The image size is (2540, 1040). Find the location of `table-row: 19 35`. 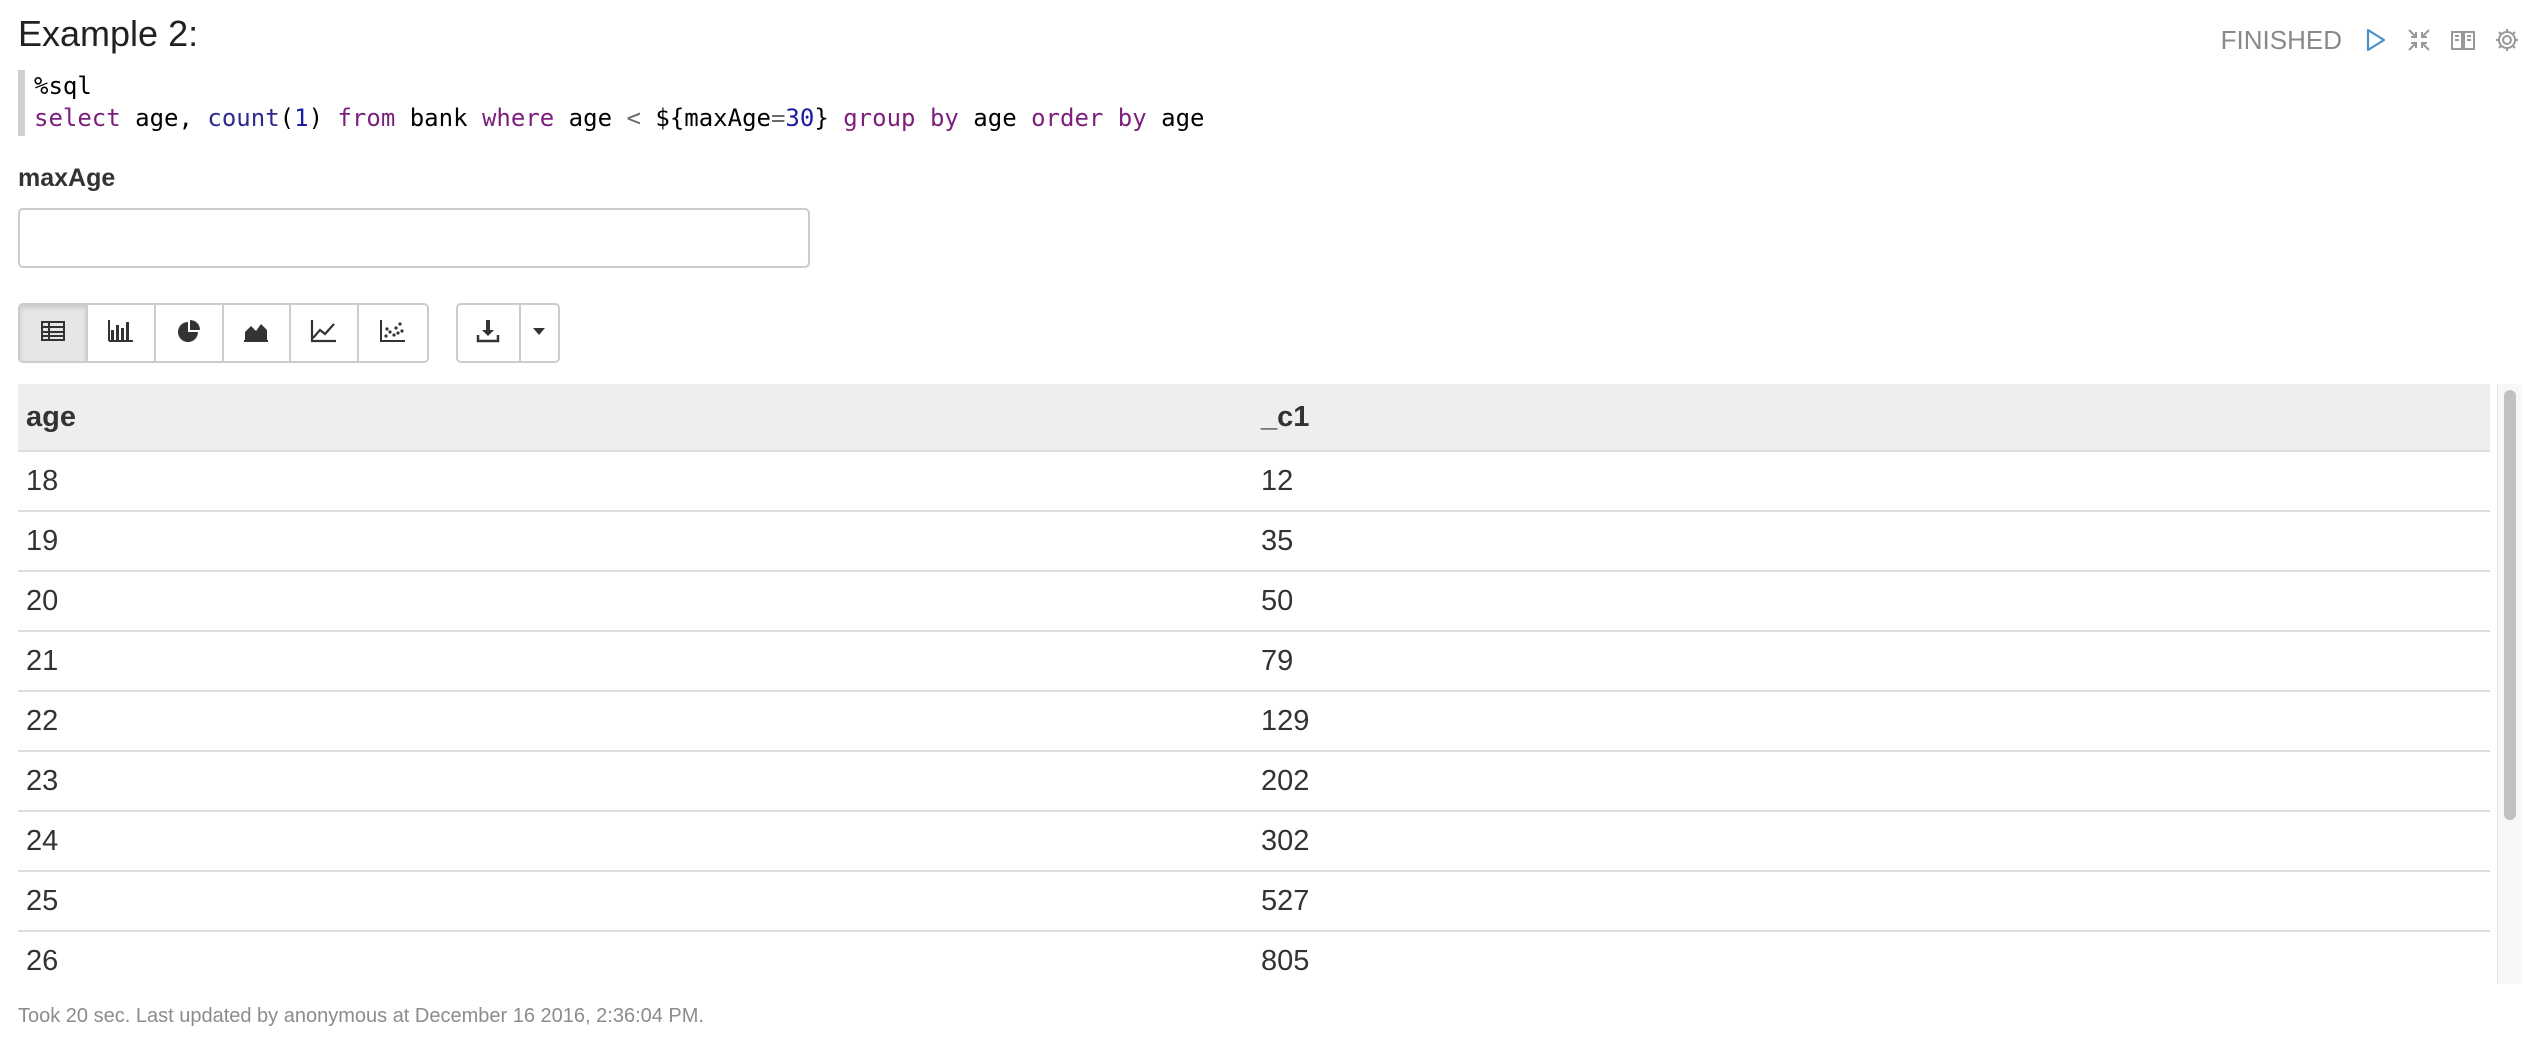

table-row: 19 35 is located at coordinates (1254, 541).